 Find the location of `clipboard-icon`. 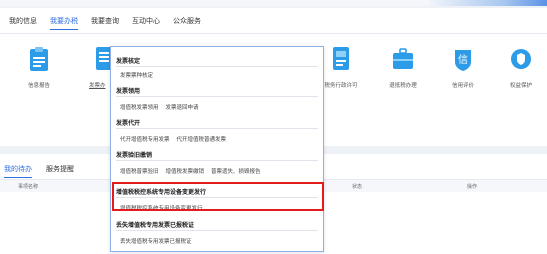

clipboard-icon is located at coordinates (39, 59).